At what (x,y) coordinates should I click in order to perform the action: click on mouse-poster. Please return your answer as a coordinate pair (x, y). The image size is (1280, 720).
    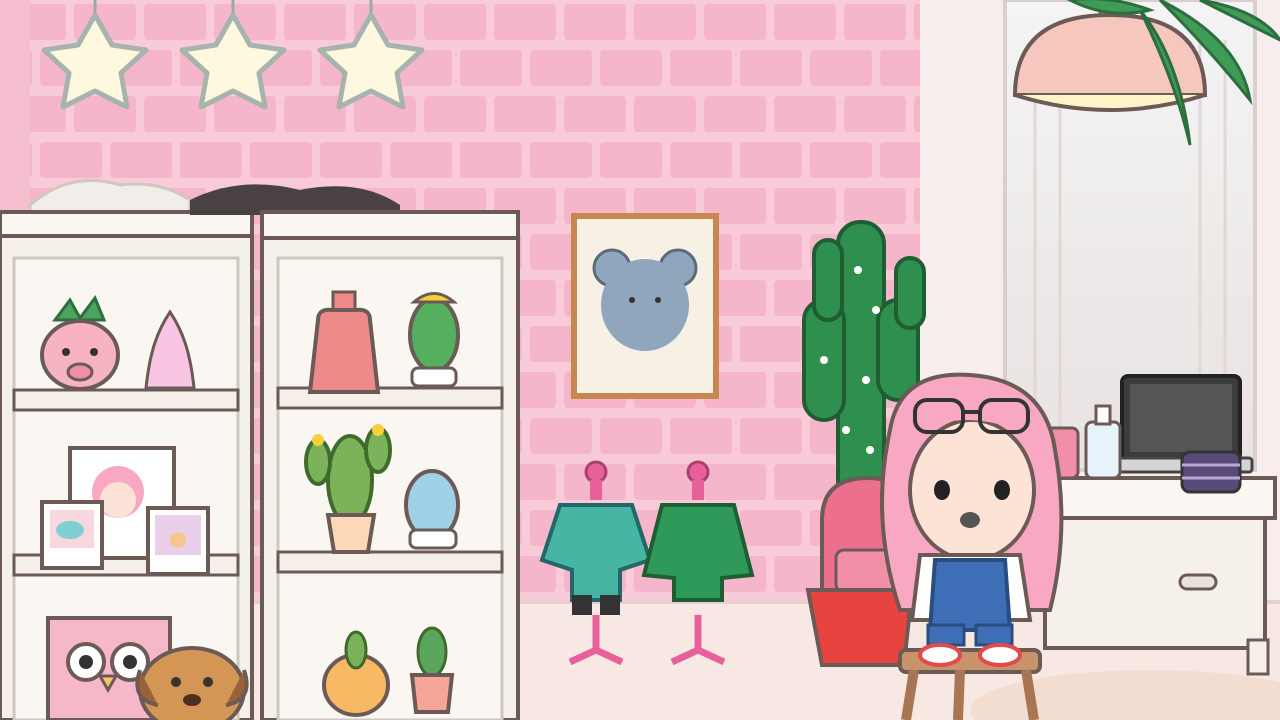
    Looking at the image, I should click on (645, 306).